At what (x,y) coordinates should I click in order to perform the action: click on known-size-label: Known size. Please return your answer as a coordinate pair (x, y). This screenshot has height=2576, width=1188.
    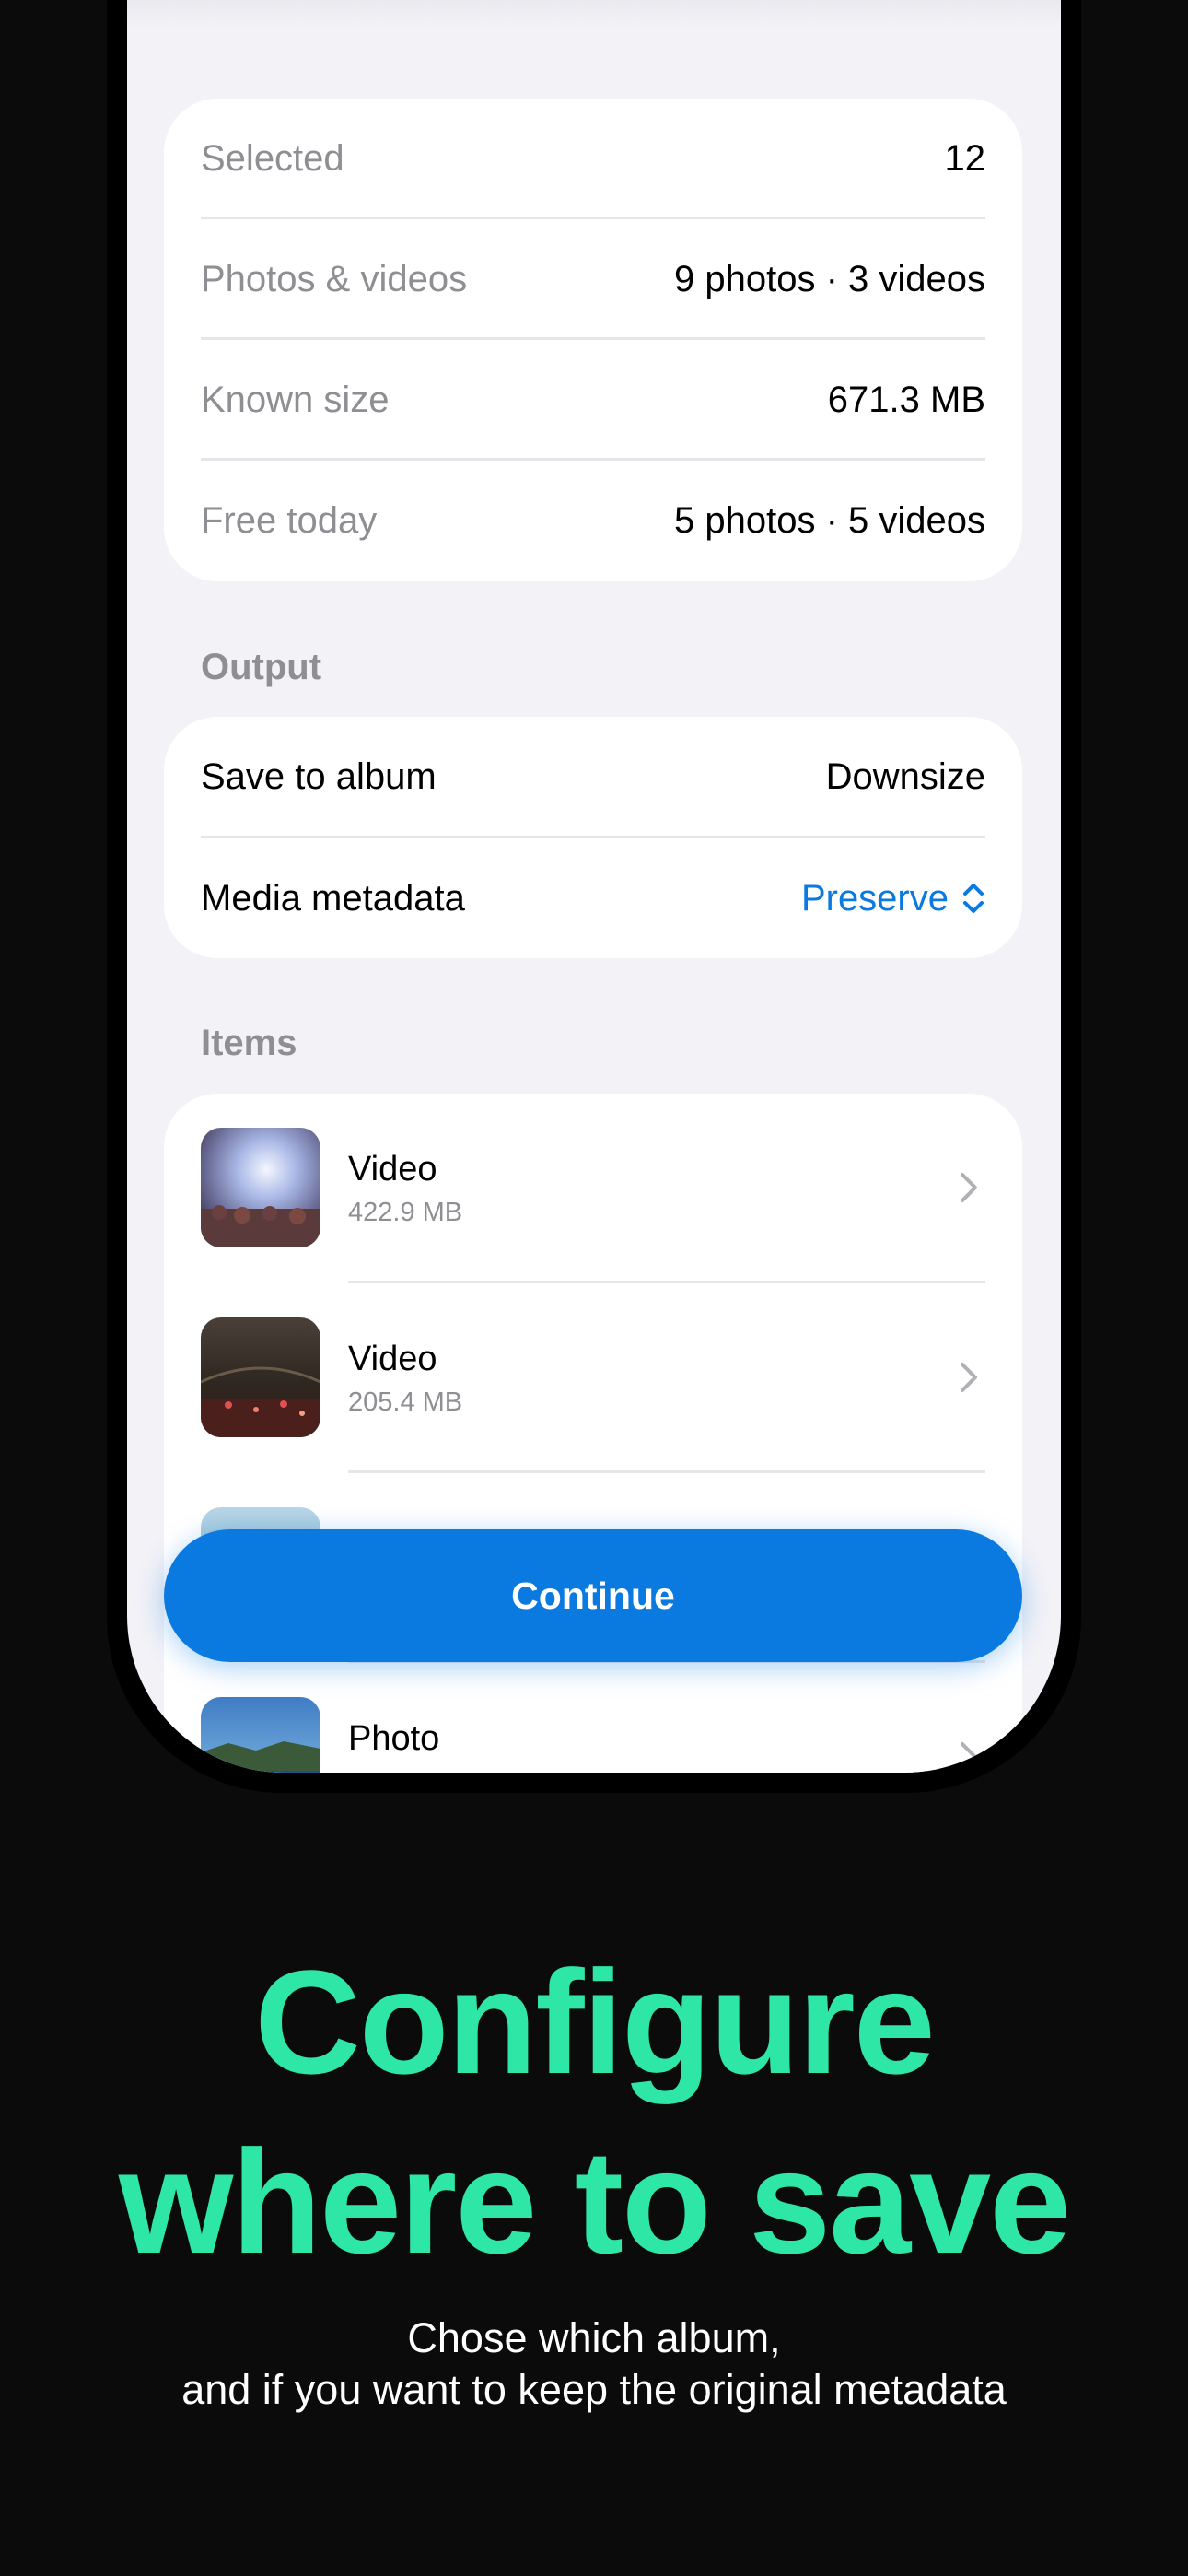
    Looking at the image, I should click on (295, 399).